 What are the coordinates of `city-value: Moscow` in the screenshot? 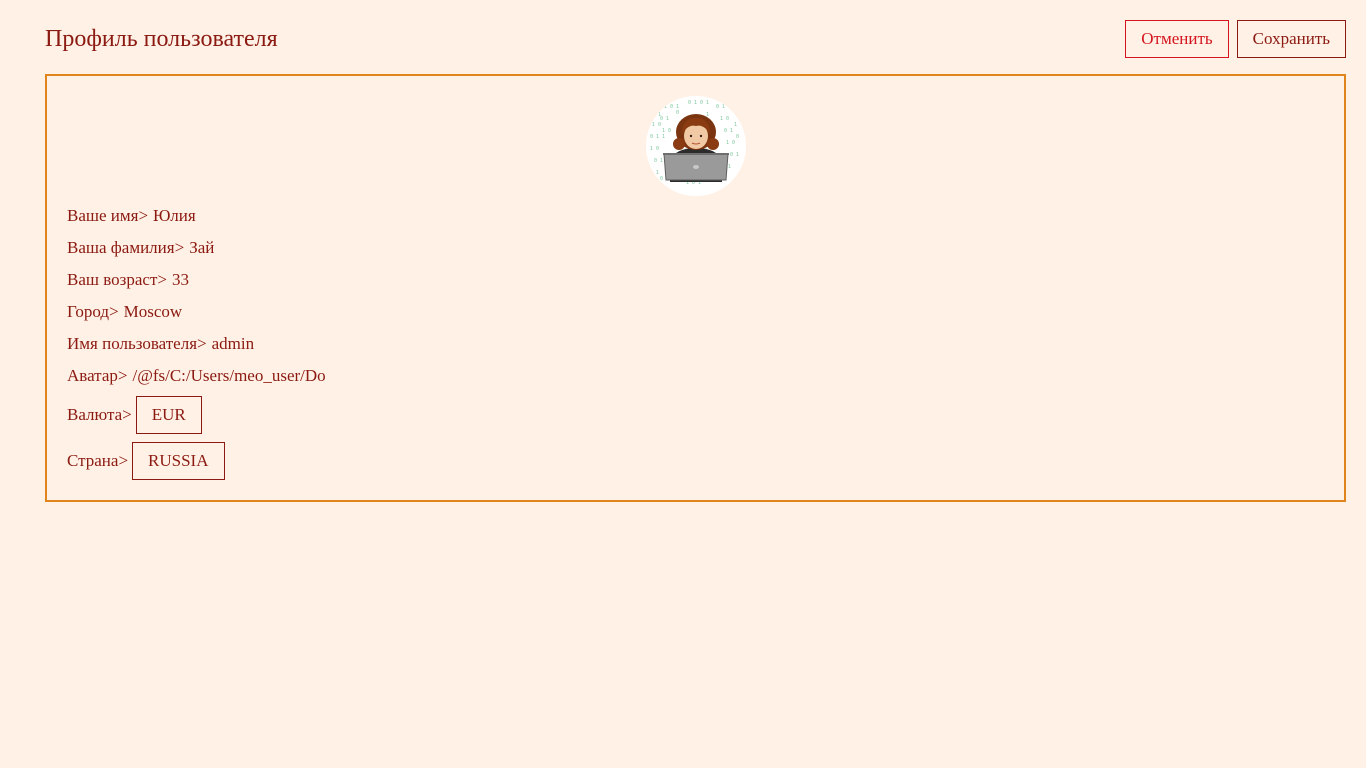 It's located at (153, 312).